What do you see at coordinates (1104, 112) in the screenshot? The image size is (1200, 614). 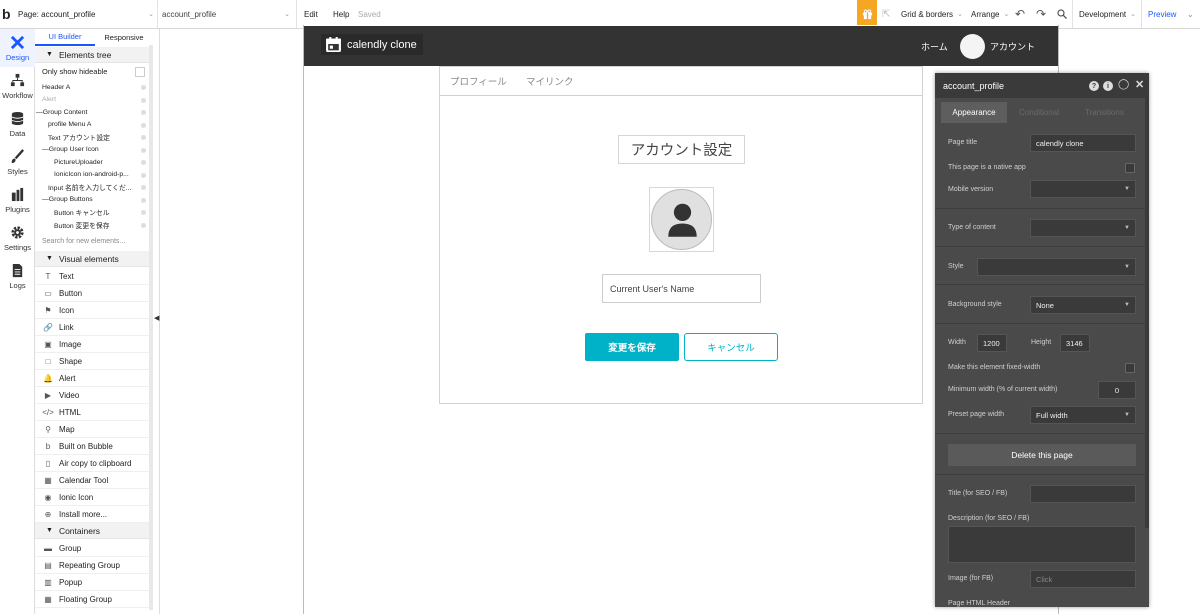 I see `tab-transitions: Transitions` at bounding box center [1104, 112].